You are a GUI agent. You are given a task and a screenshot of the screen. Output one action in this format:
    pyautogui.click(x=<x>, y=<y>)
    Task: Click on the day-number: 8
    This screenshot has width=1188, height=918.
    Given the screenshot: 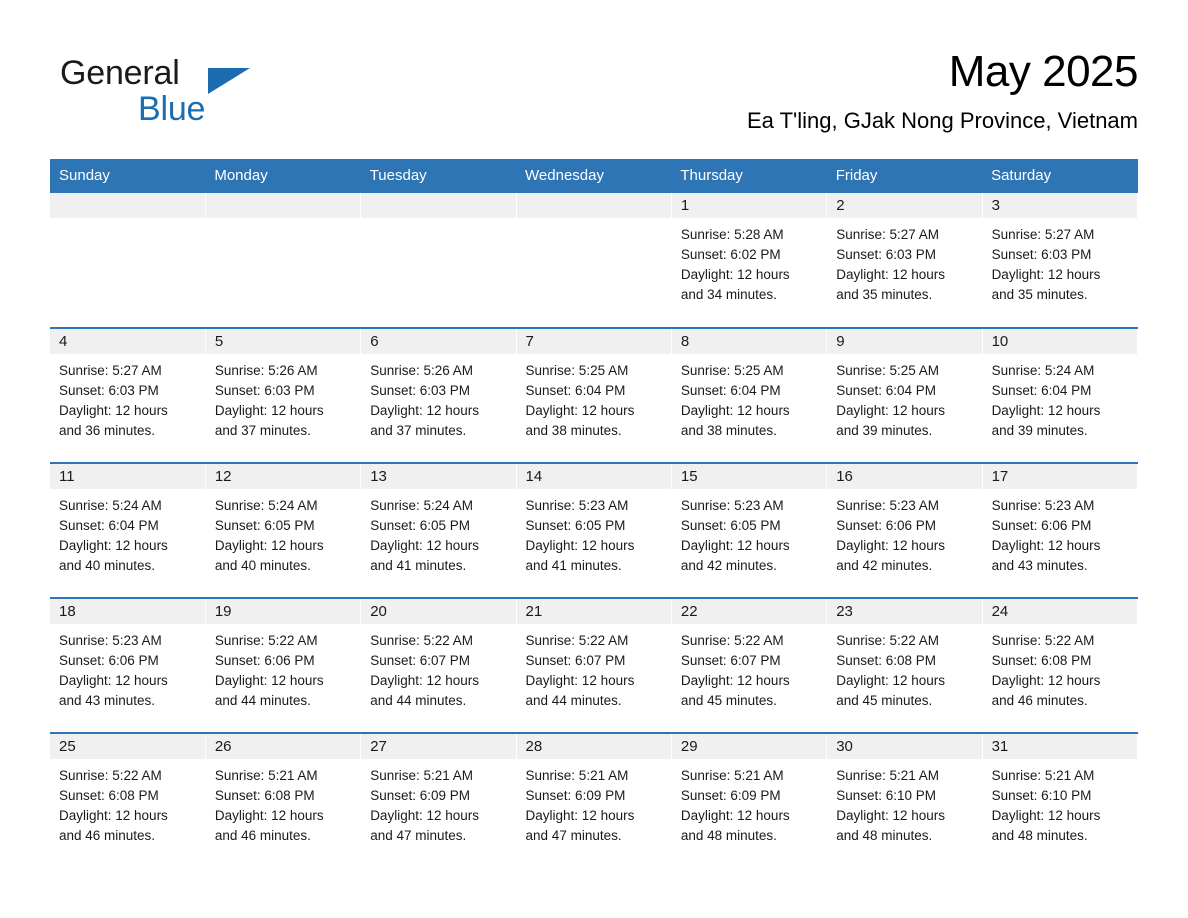 What is the action you would take?
    pyautogui.click(x=749, y=341)
    